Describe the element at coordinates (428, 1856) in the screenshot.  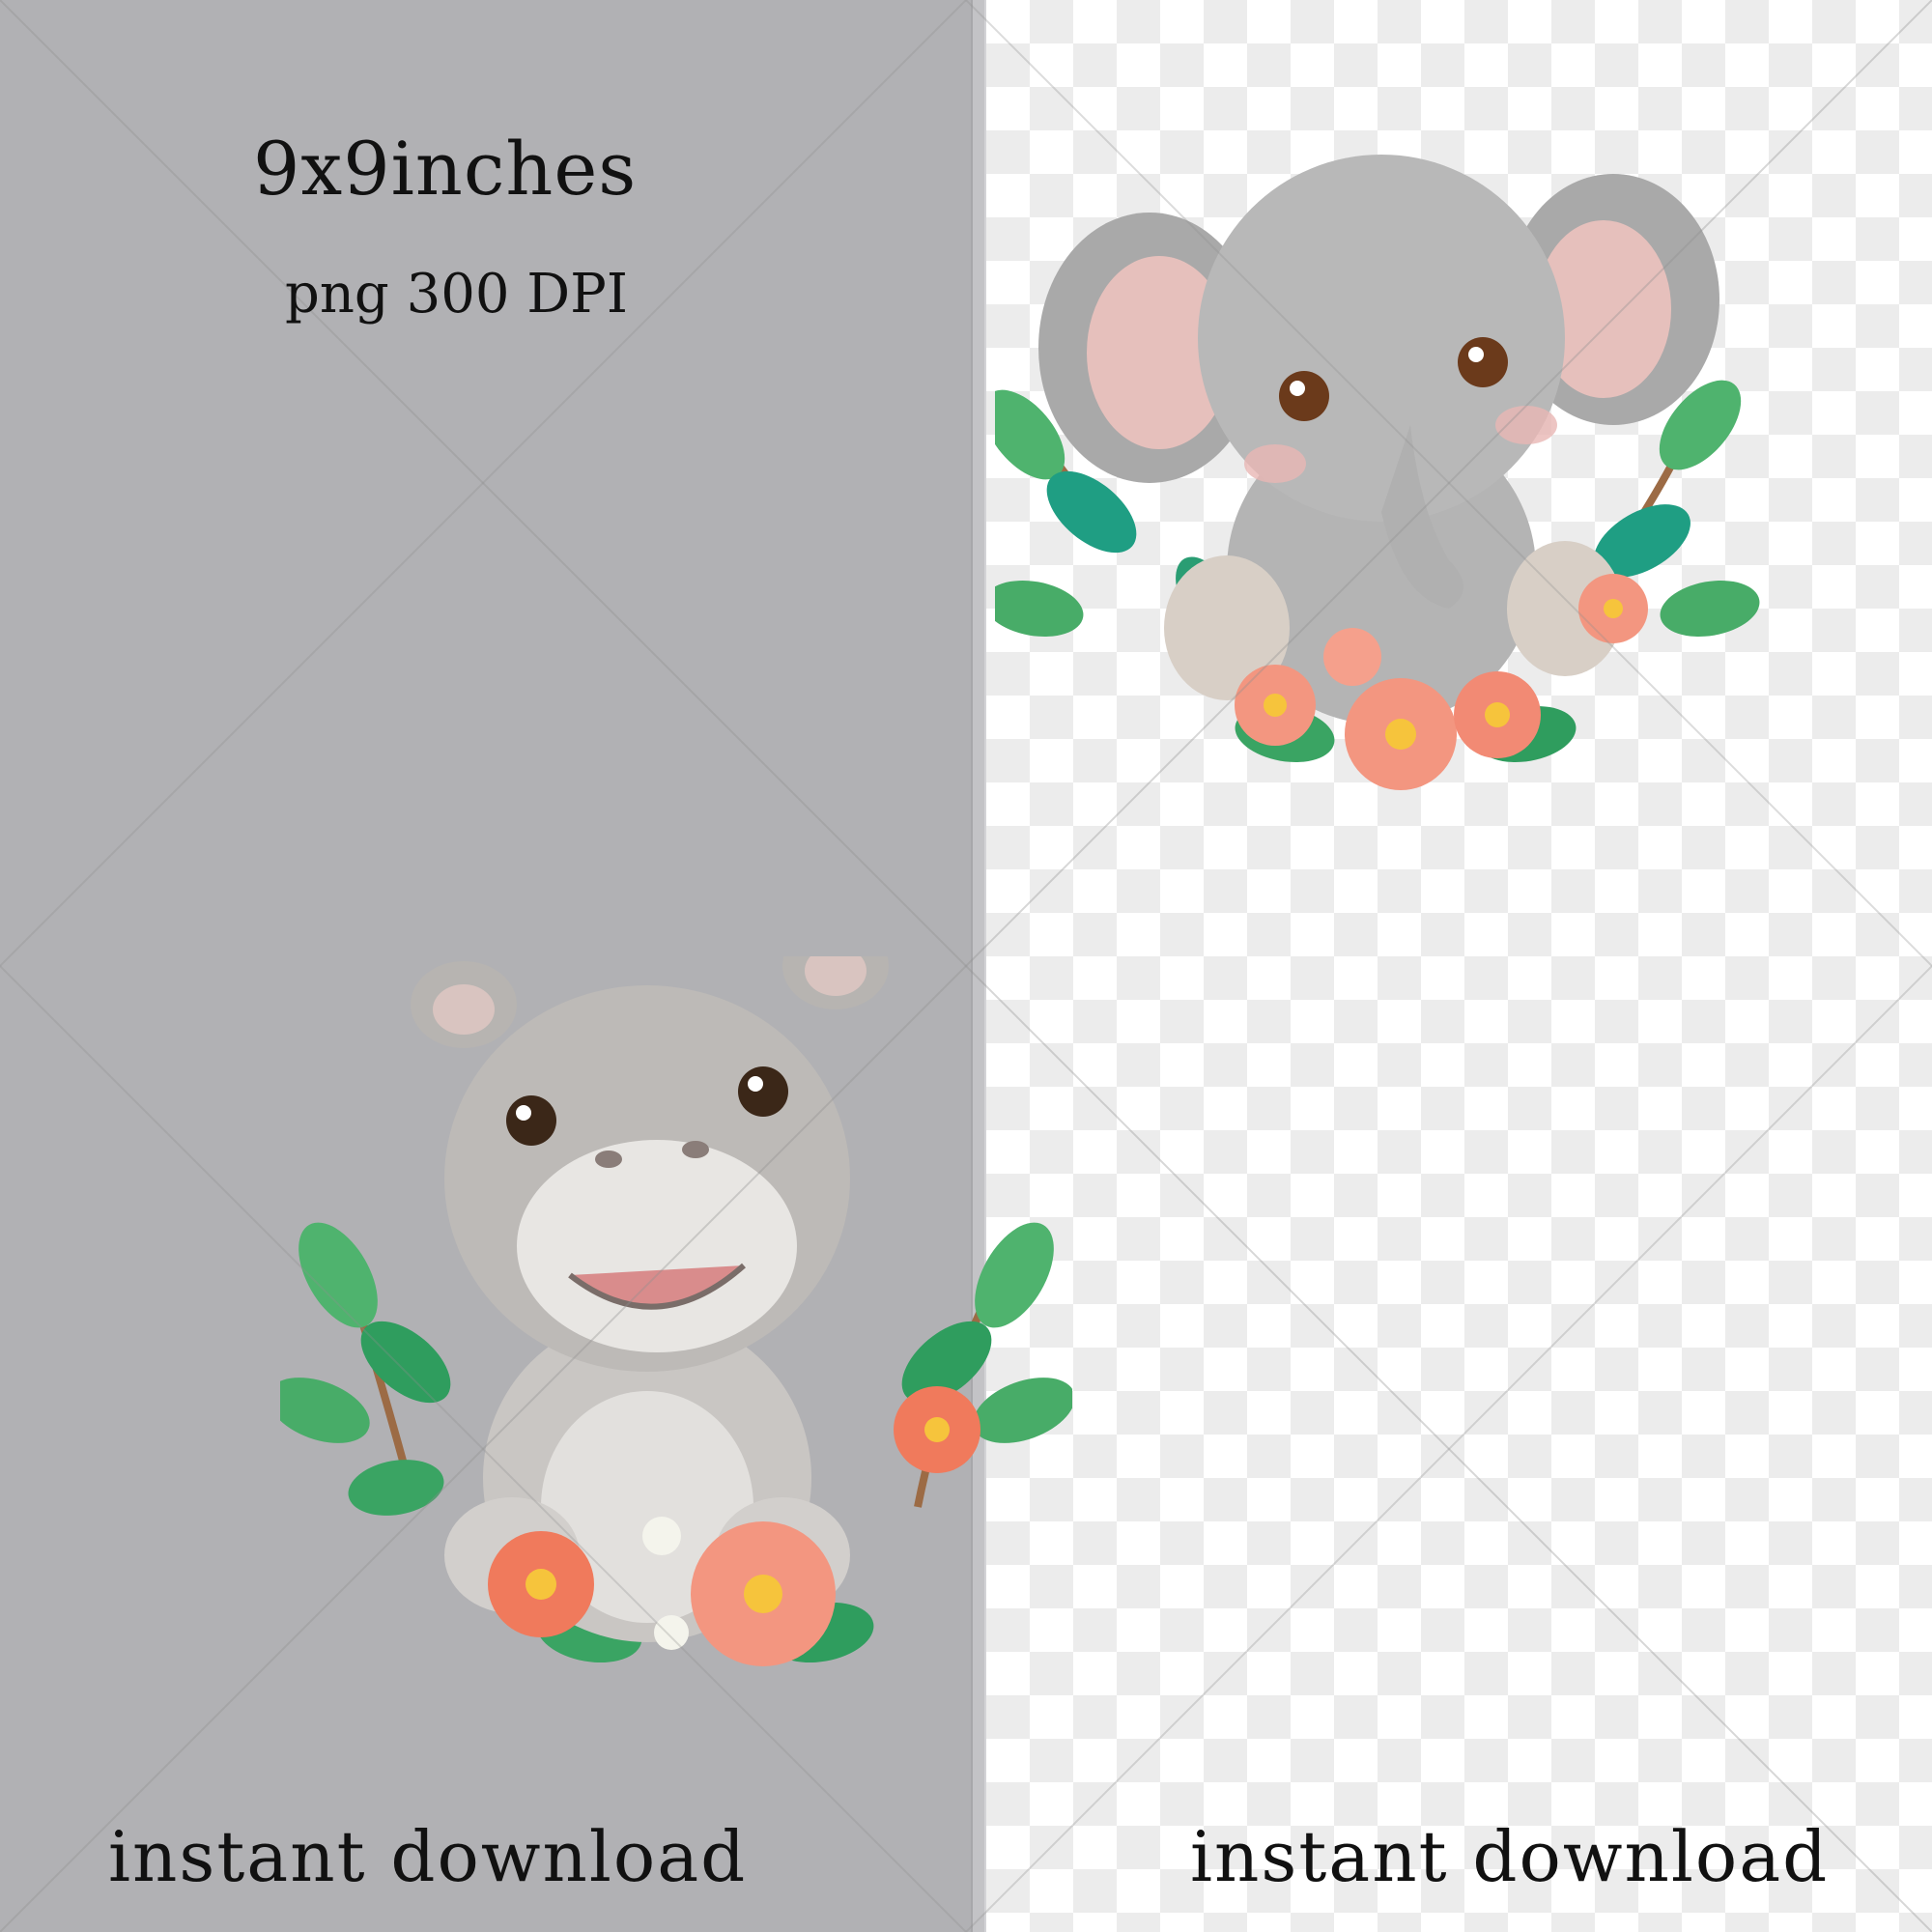
I see `instant-download-left: instant download` at that location.